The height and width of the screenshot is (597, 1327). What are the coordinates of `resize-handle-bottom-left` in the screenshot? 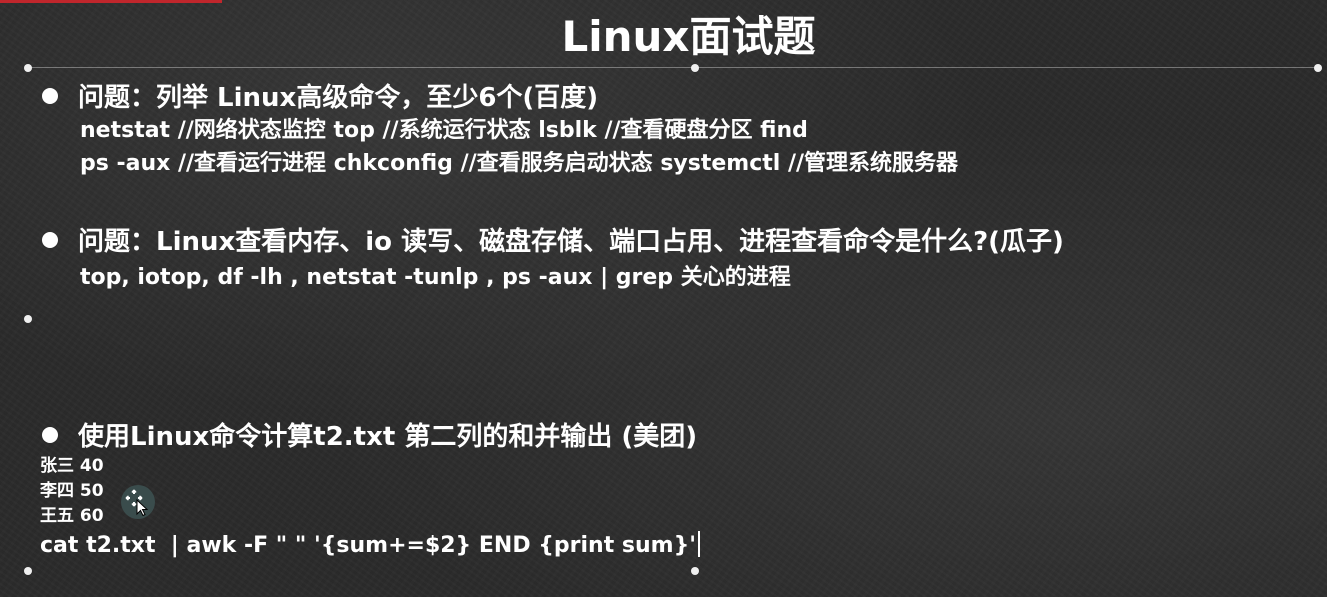 It's located at (28, 571).